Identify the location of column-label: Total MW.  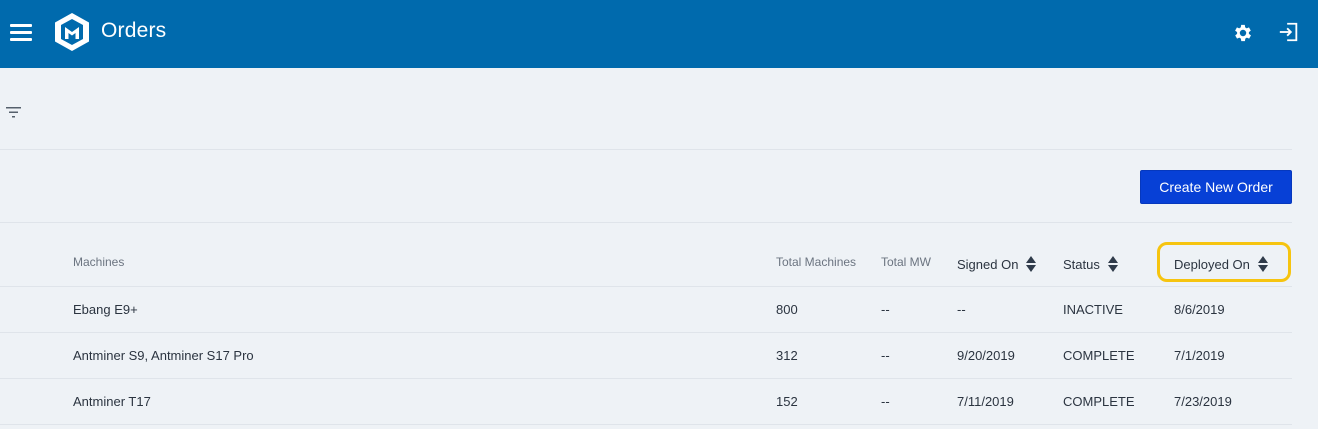
(906, 262).